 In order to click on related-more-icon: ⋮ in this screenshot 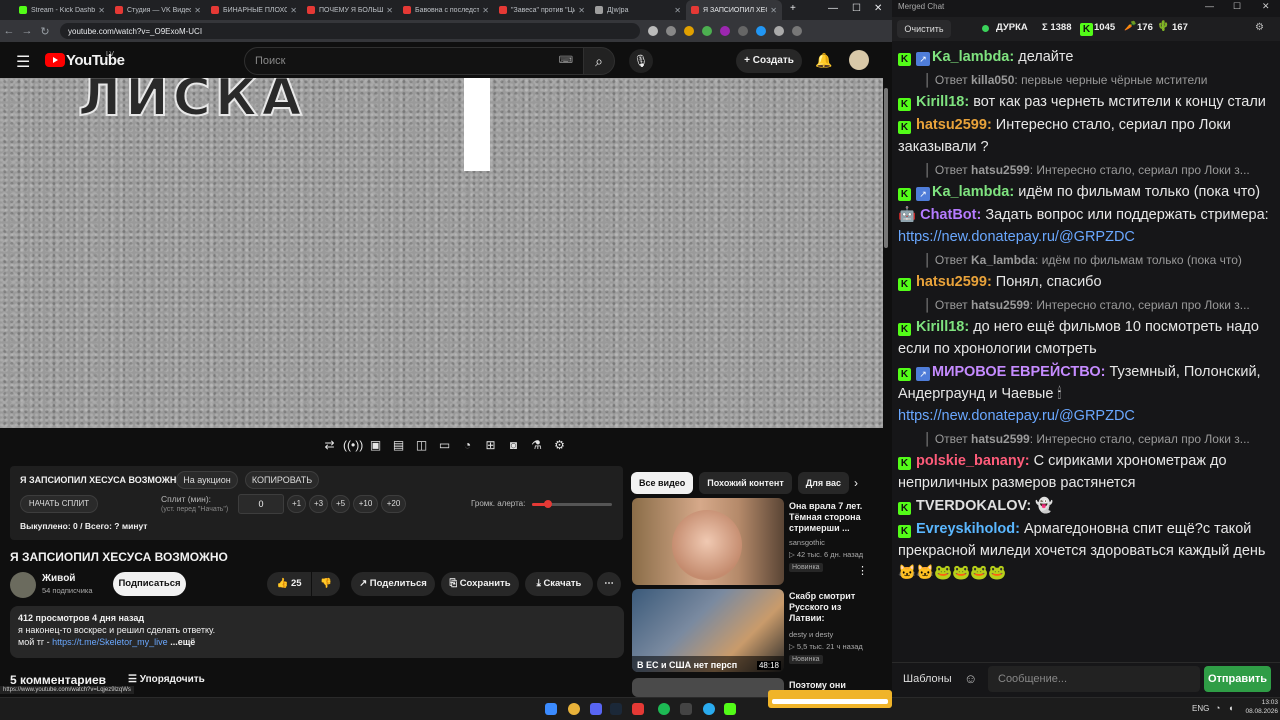, I will do `click(862, 570)`.